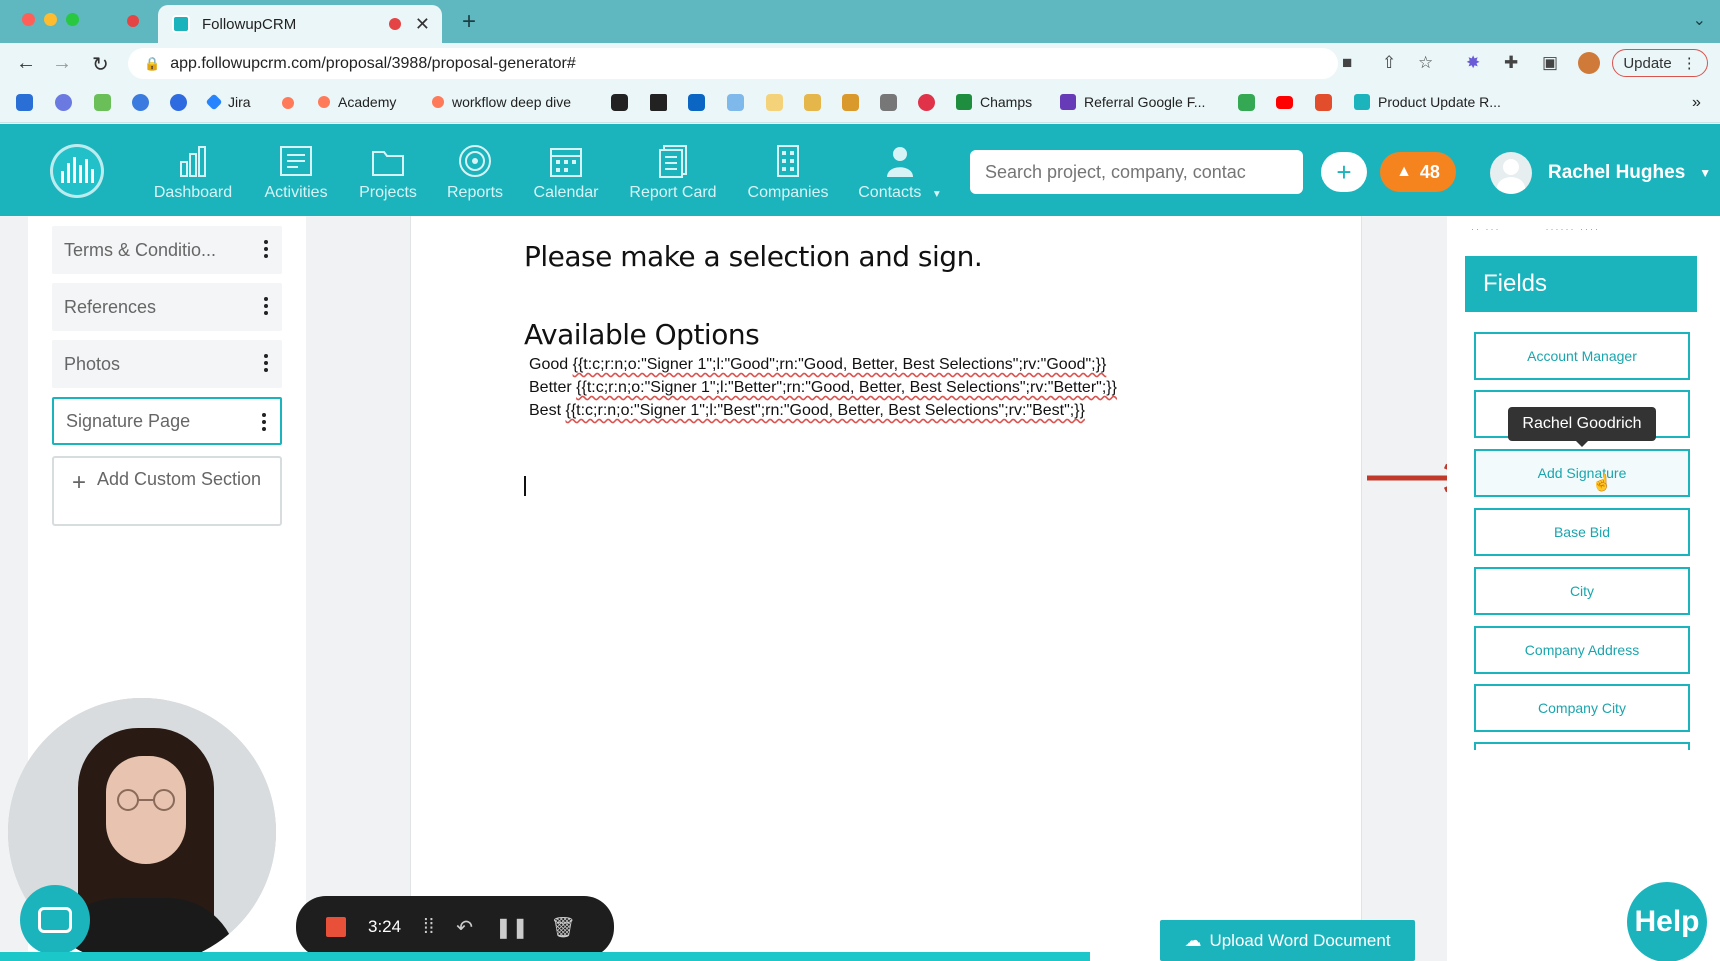  Describe the element at coordinates (900, 173) in the screenshot. I see `nav-contacts: Contacts ▼` at that location.